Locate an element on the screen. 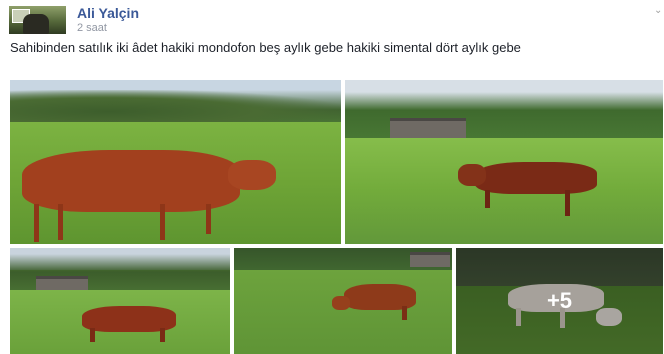 The image size is (664, 354). more-photos-overlay: +5 is located at coordinates (559, 301).